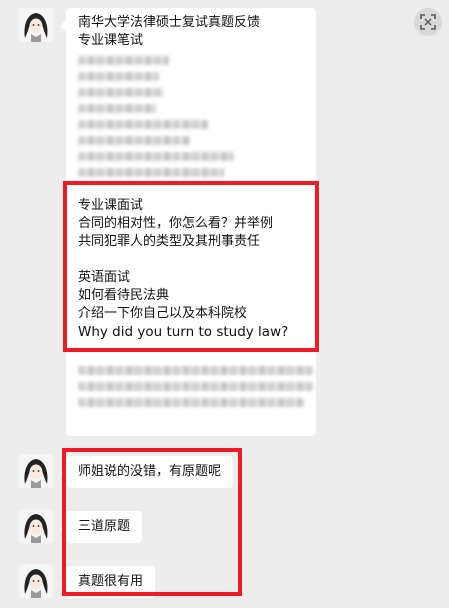 This screenshot has width=449, height=608. What do you see at coordinates (169, 22) in the screenshot?
I see `message-title: 南华大学法律硕士复试真题反馈` at bounding box center [169, 22].